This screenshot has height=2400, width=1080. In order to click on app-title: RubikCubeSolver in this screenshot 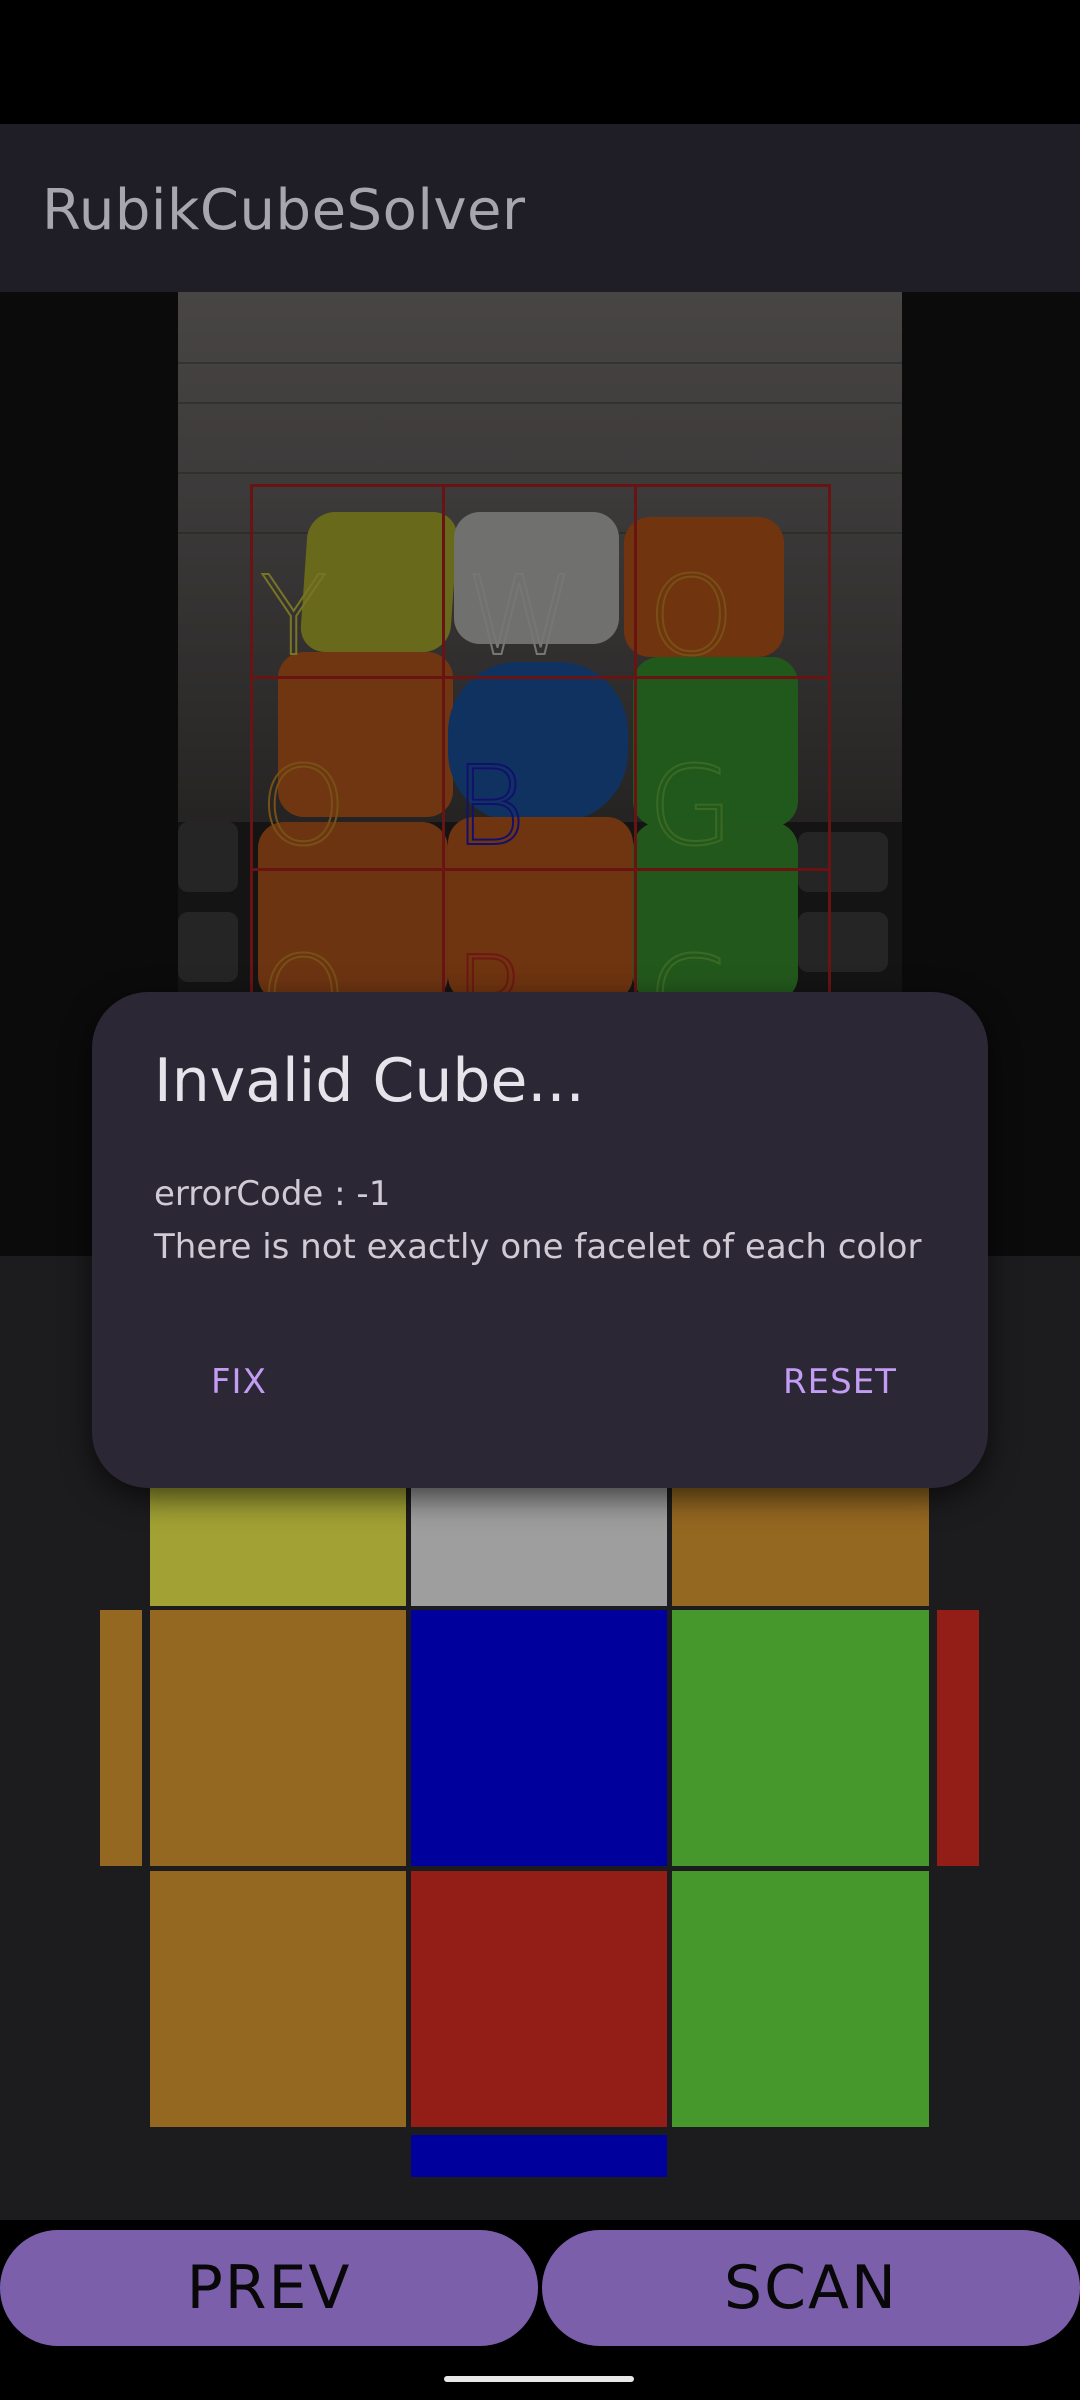, I will do `click(284, 210)`.